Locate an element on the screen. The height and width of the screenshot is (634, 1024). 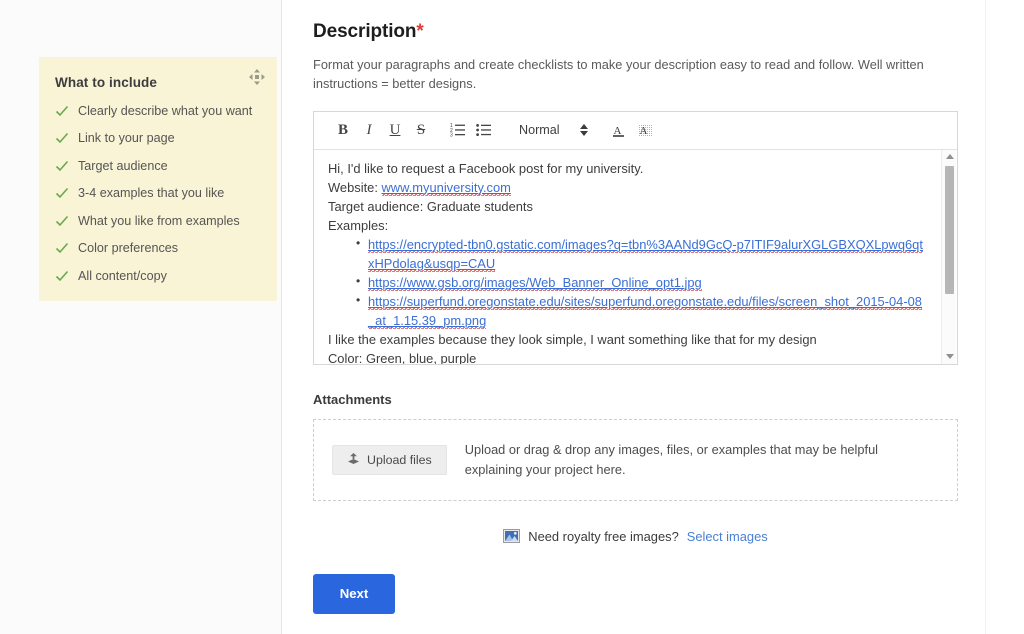
editor-line-4: Examples: is located at coordinates (358, 225).